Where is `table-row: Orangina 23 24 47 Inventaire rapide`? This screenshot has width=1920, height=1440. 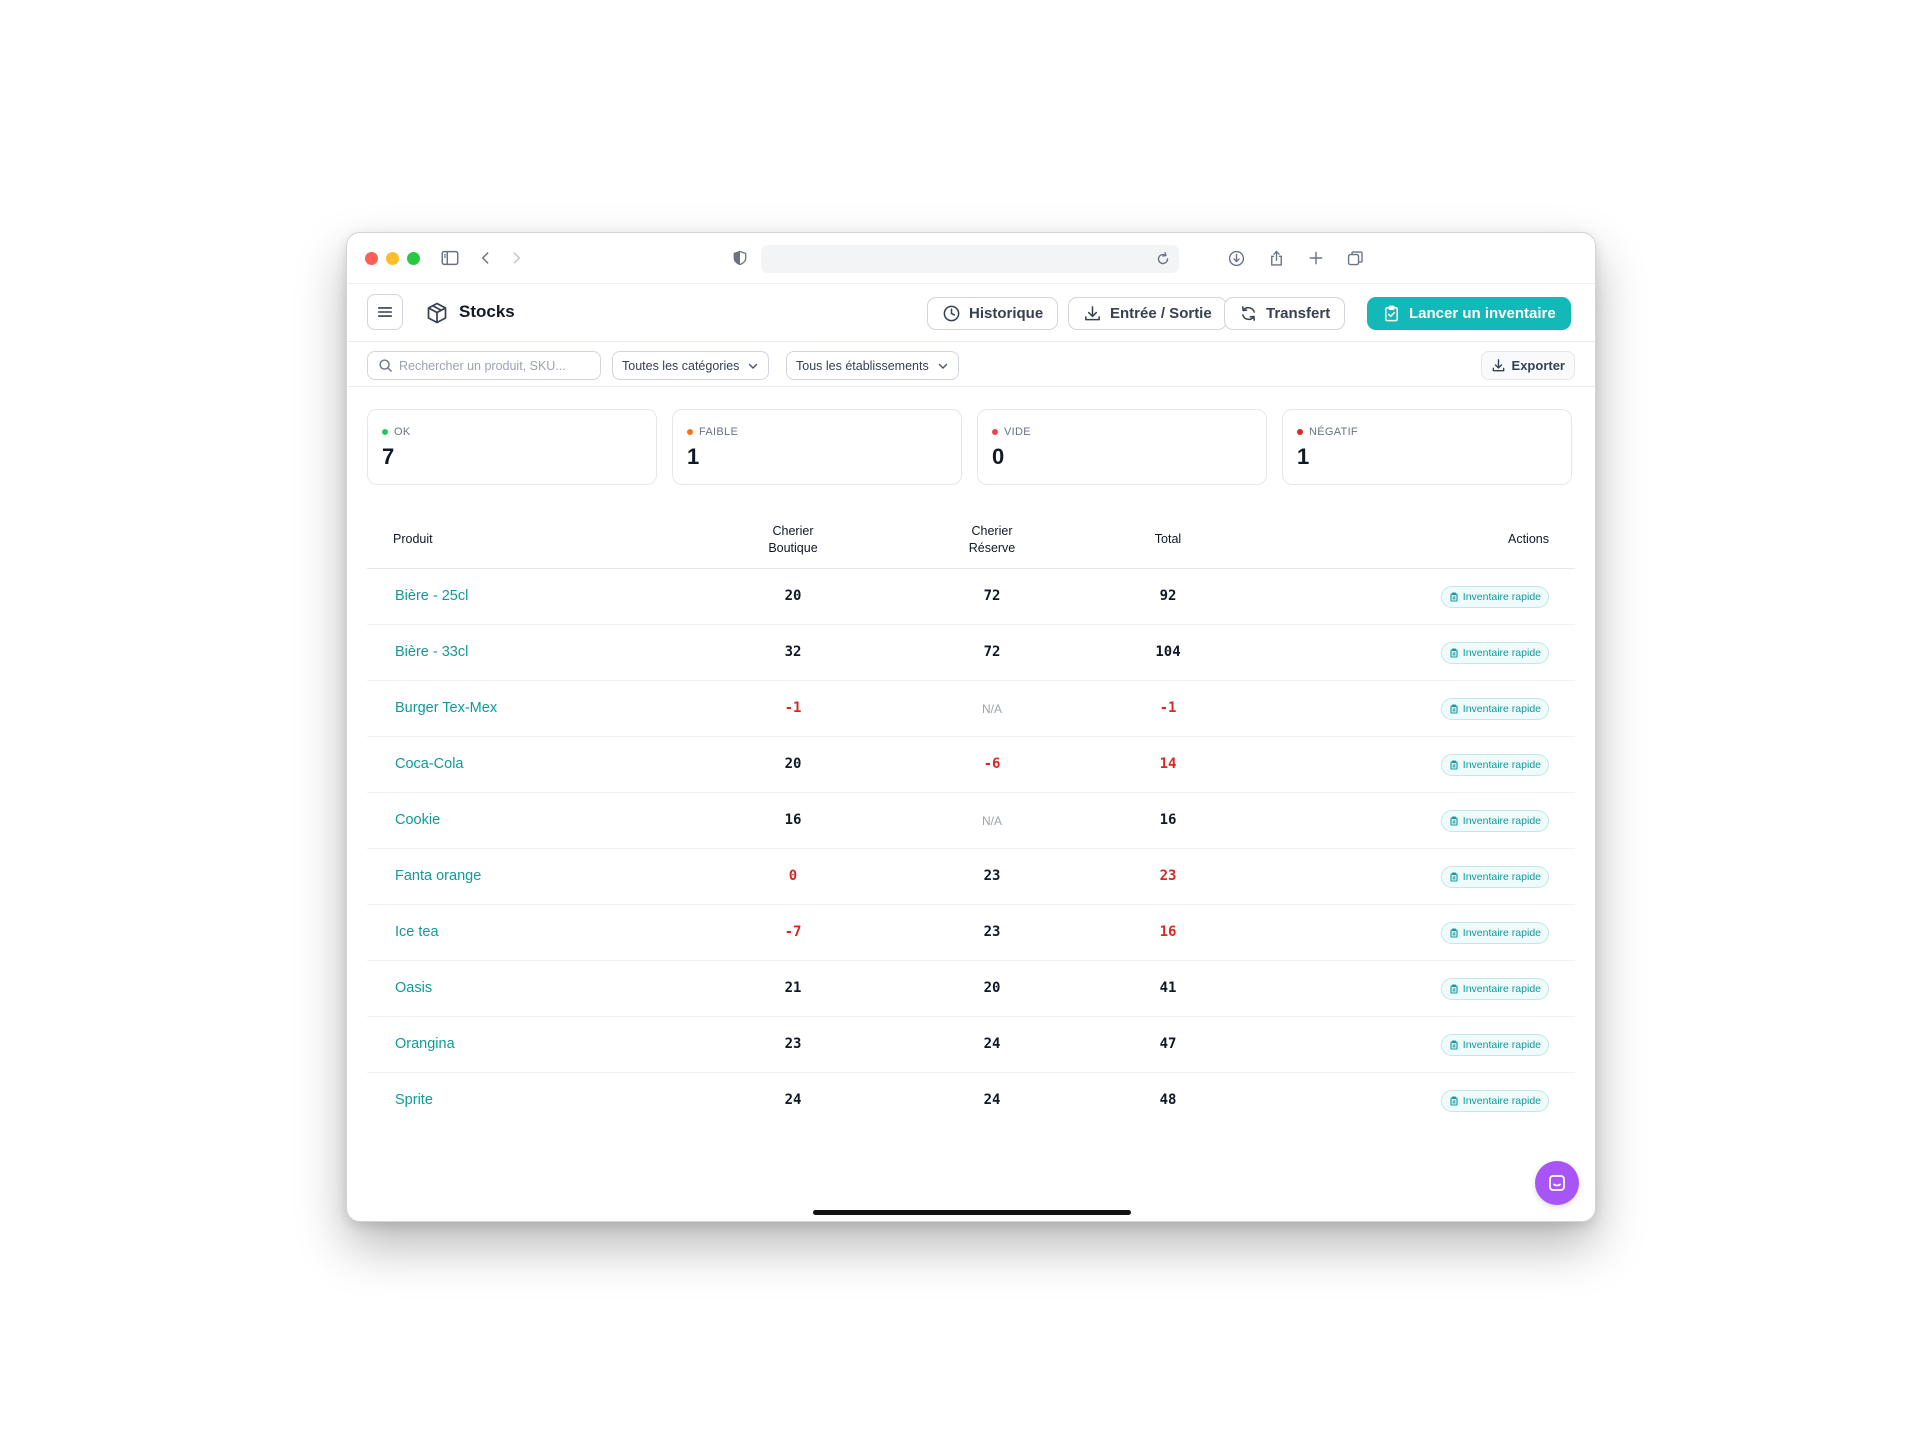
table-row: Orangina 23 24 47 Inventaire rapide is located at coordinates (971, 1045).